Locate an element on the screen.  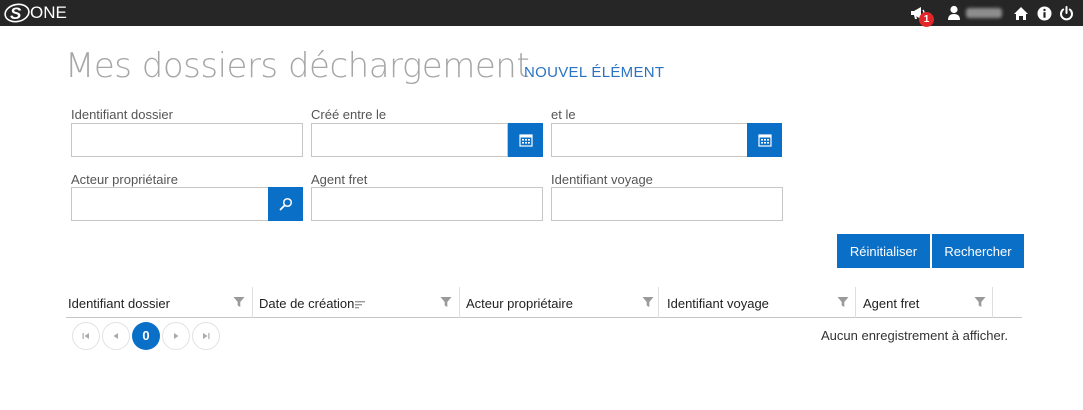
column-label: Identifiant dossier is located at coordinates (119, 303).